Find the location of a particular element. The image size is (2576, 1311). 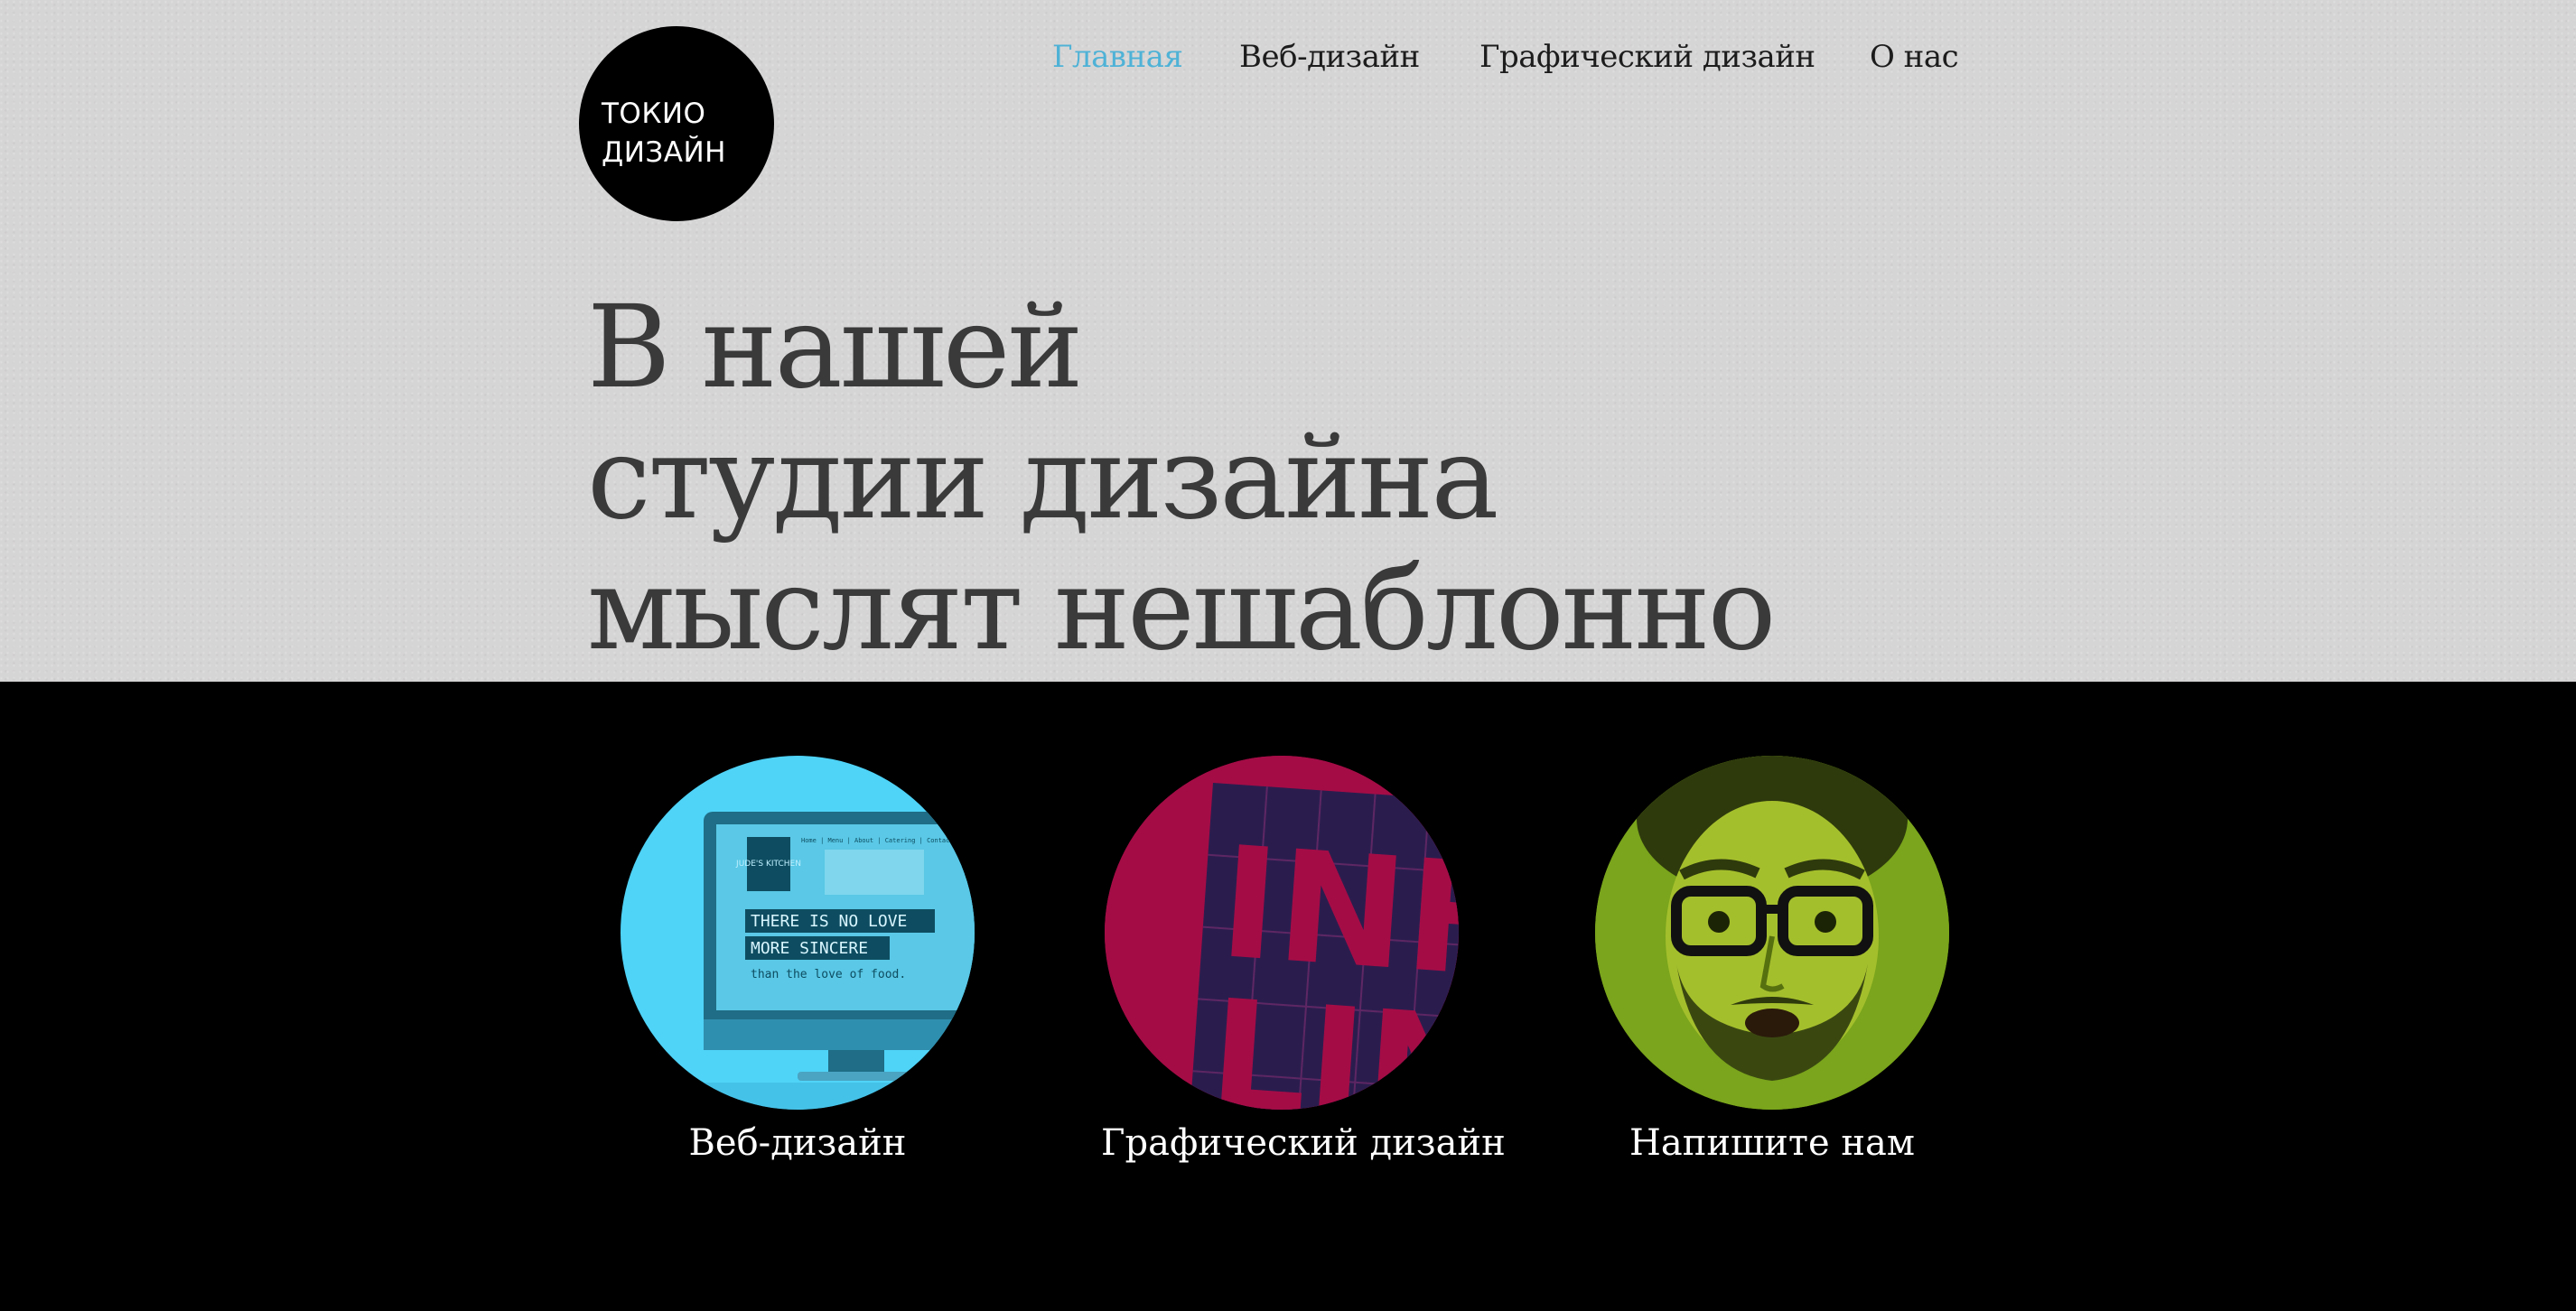

poster-word-2: LINE is located at coordinates (1331, 1038).